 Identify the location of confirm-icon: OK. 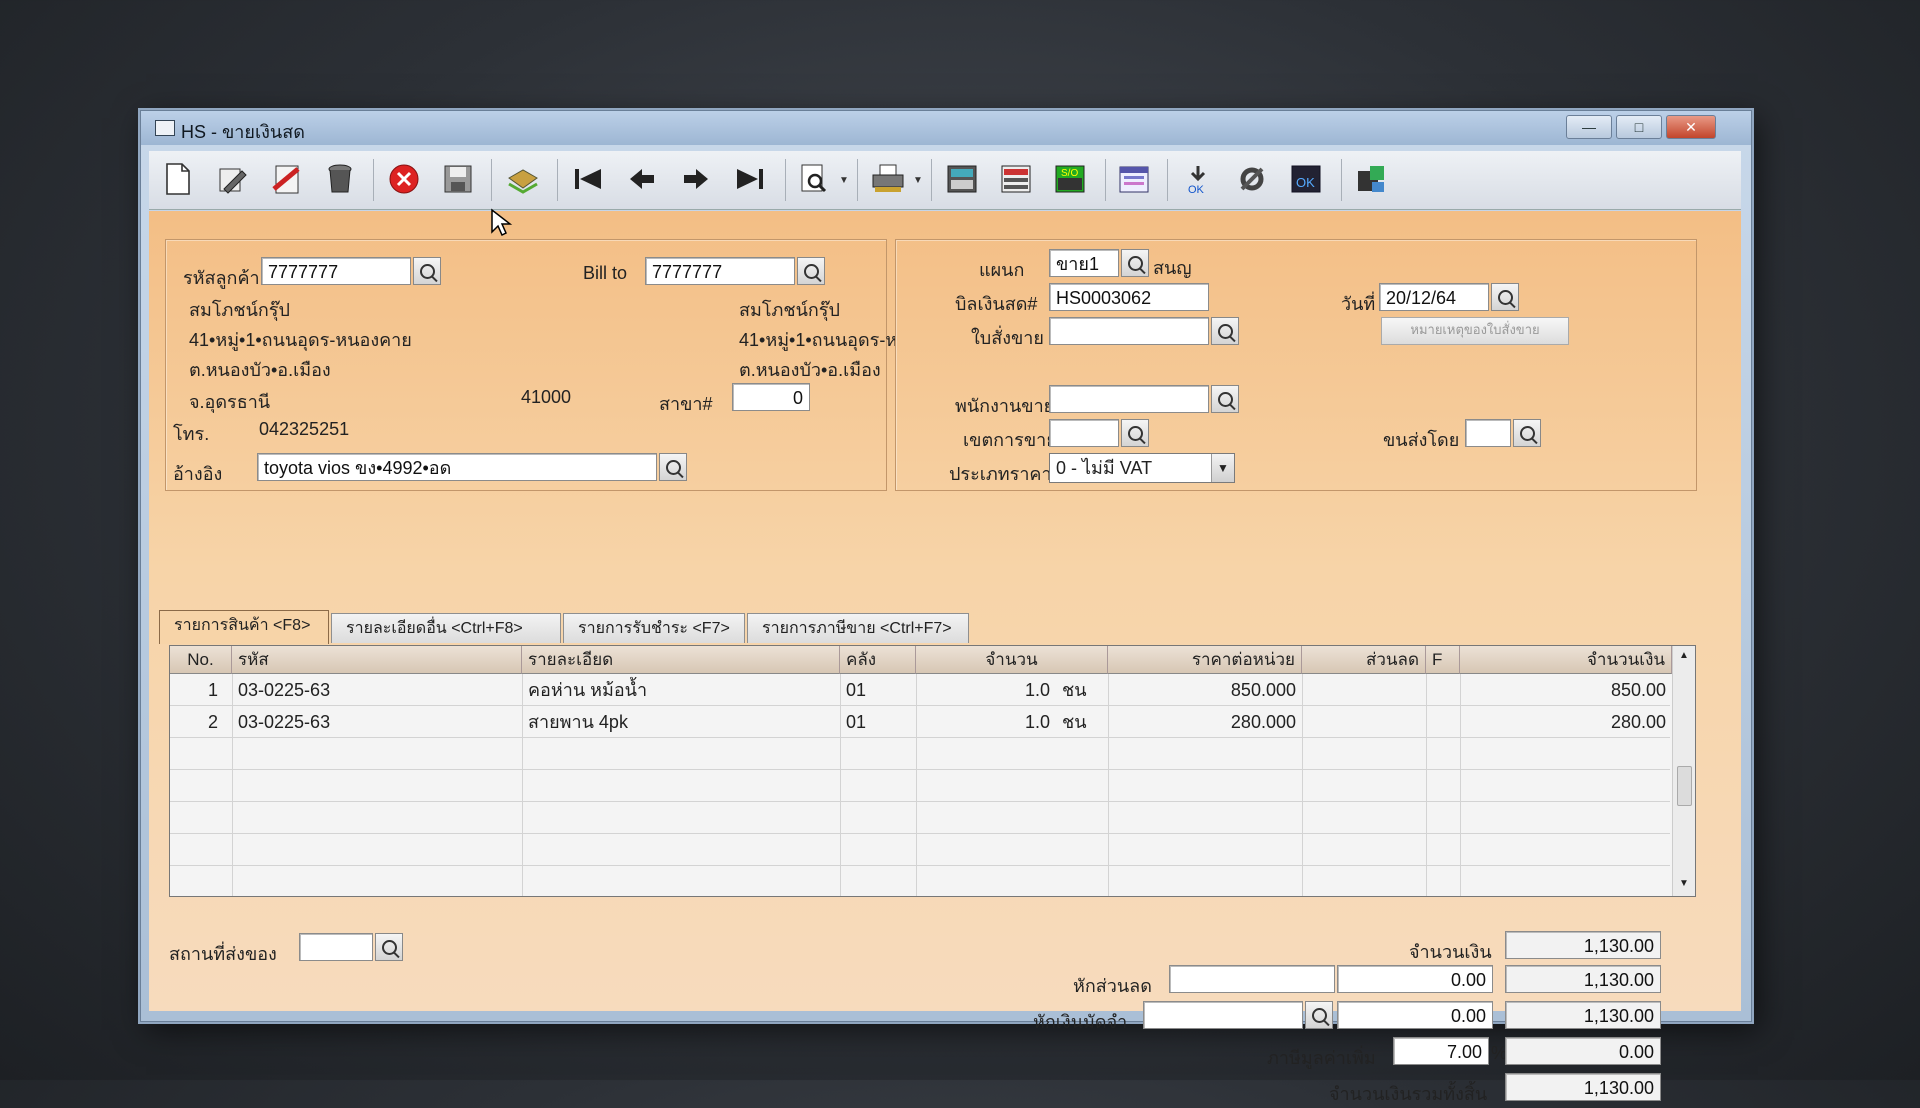
(1306, 179).